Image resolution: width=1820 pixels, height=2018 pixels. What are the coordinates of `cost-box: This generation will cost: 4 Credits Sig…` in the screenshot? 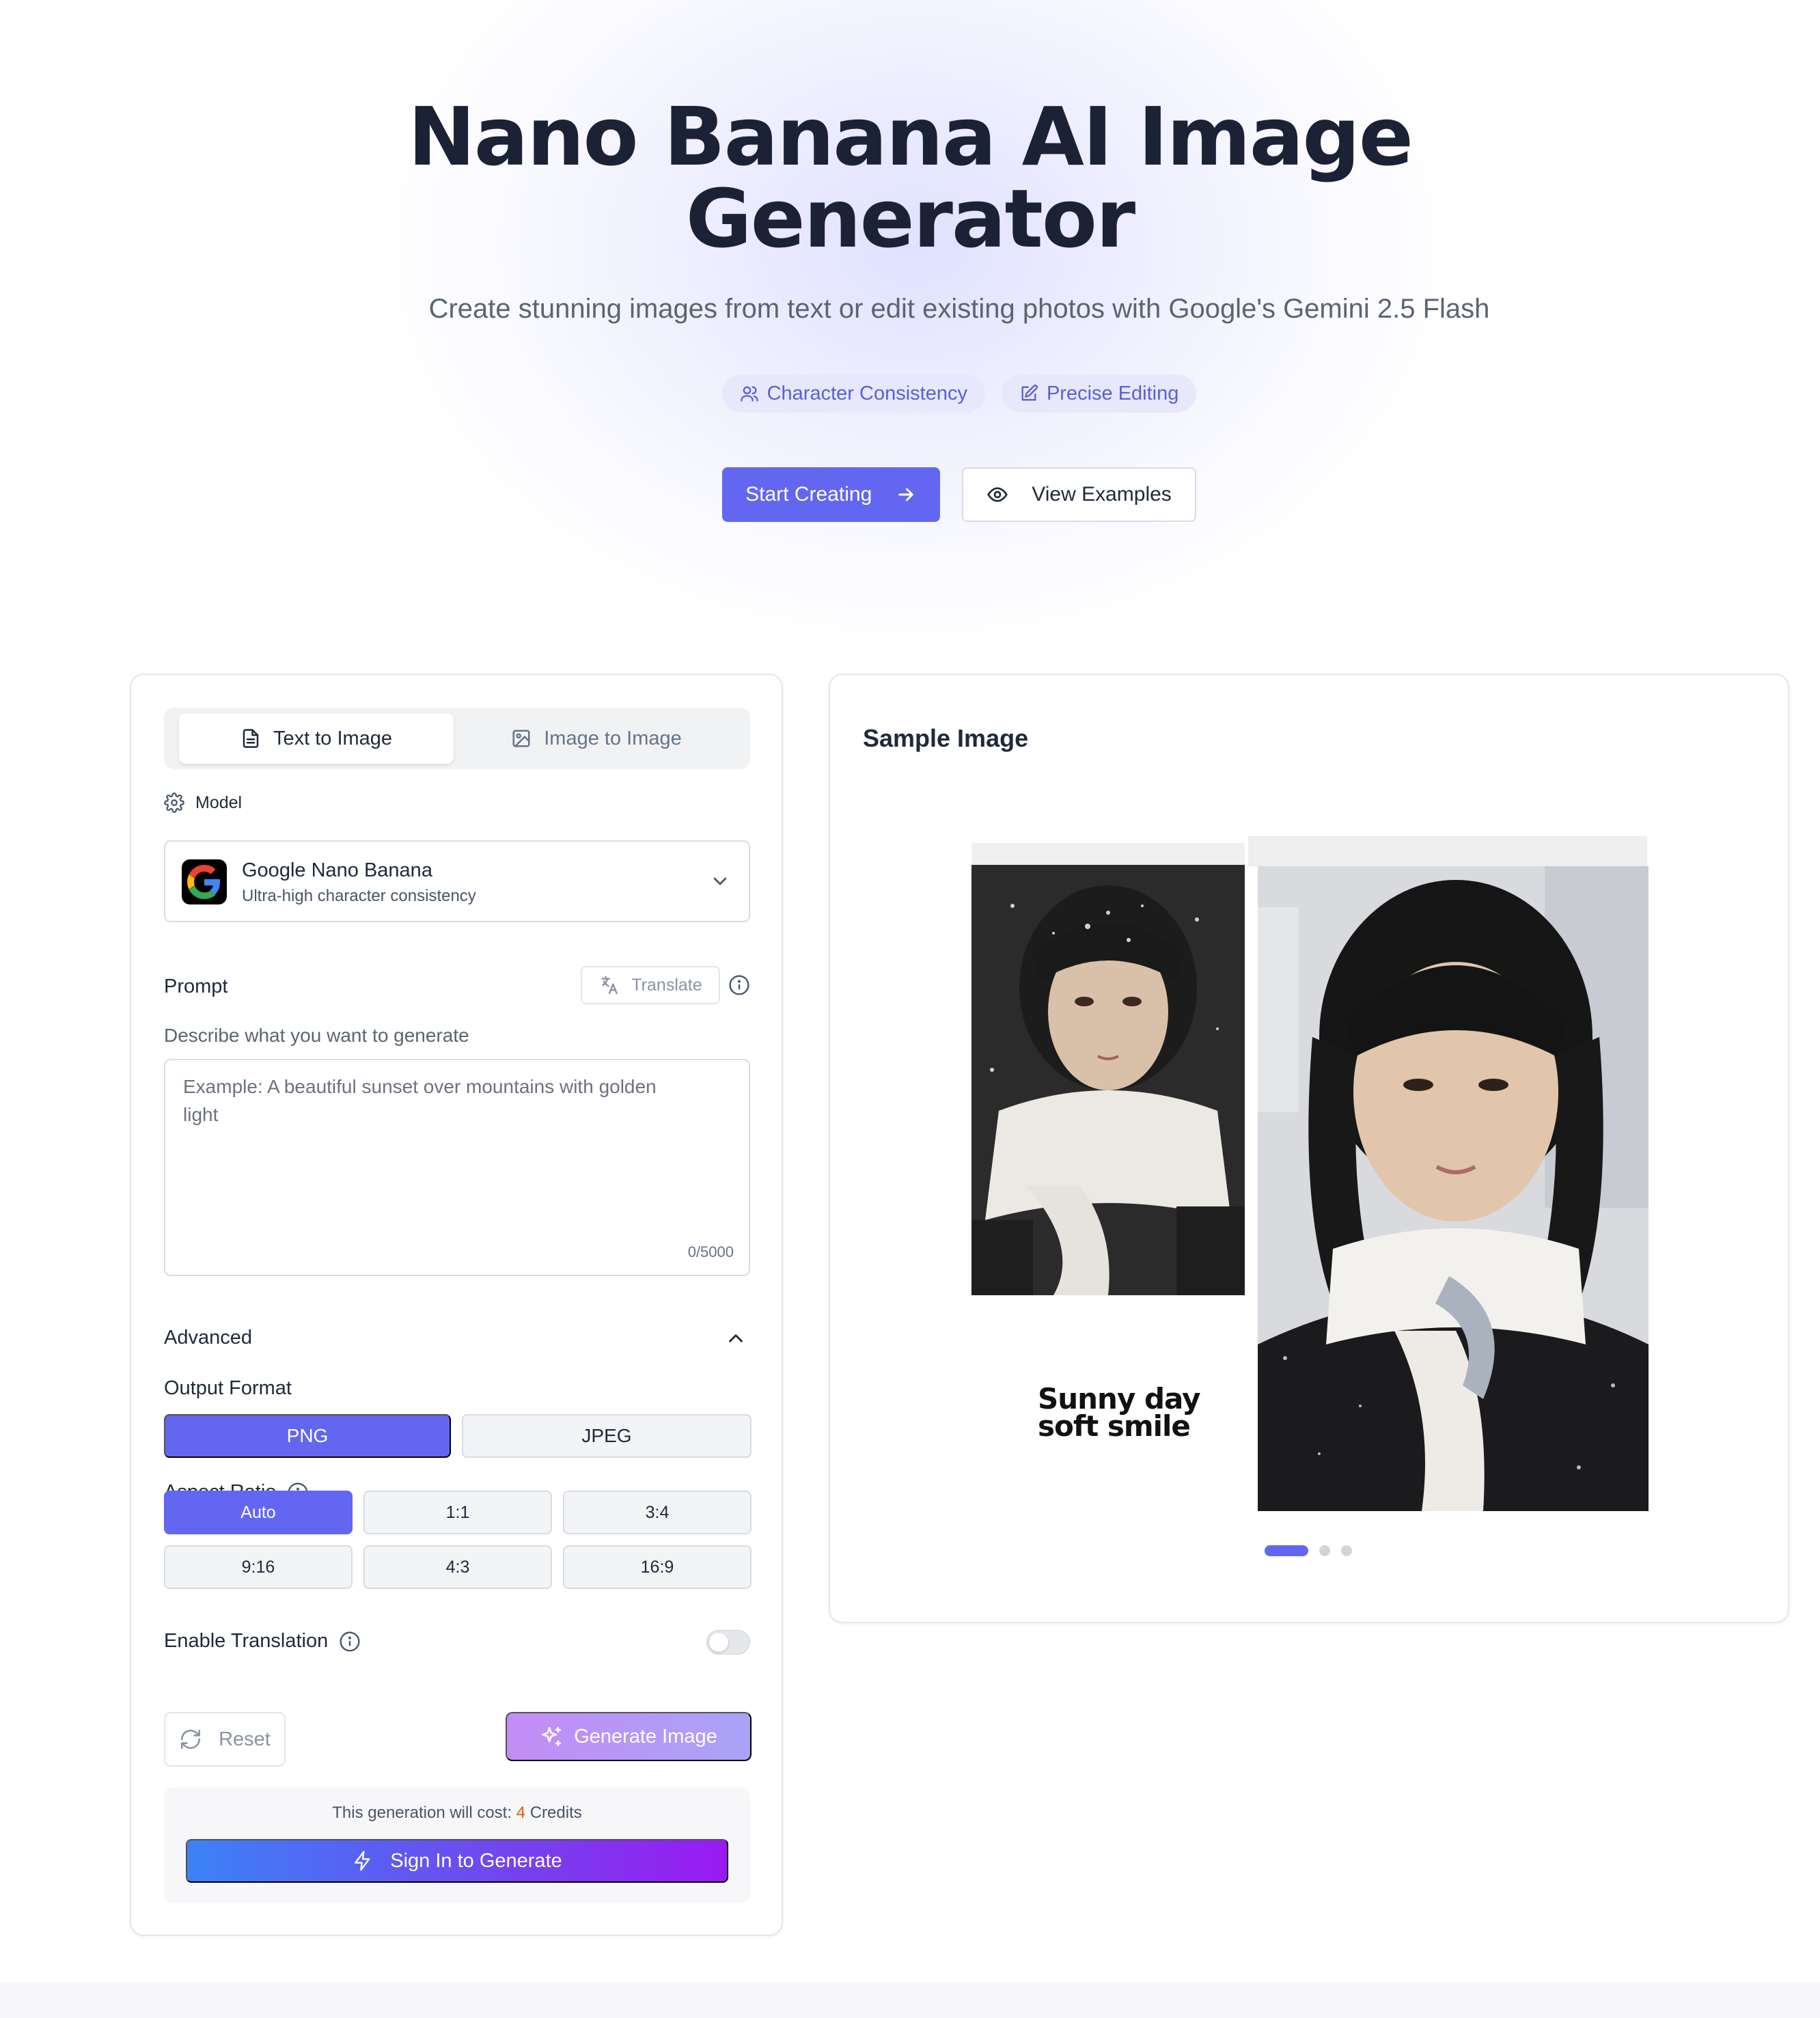 It's located at (457, 1845).